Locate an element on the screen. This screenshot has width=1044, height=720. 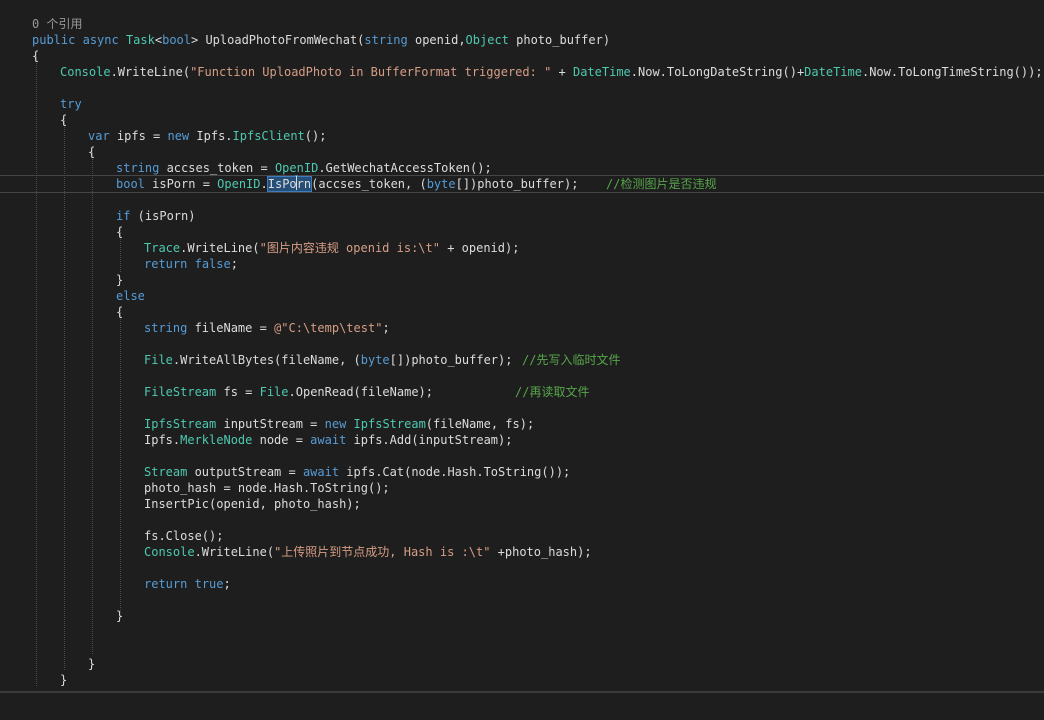
date-call: .Now.ToLongDateString()+ is located at coordinates (717, 72).